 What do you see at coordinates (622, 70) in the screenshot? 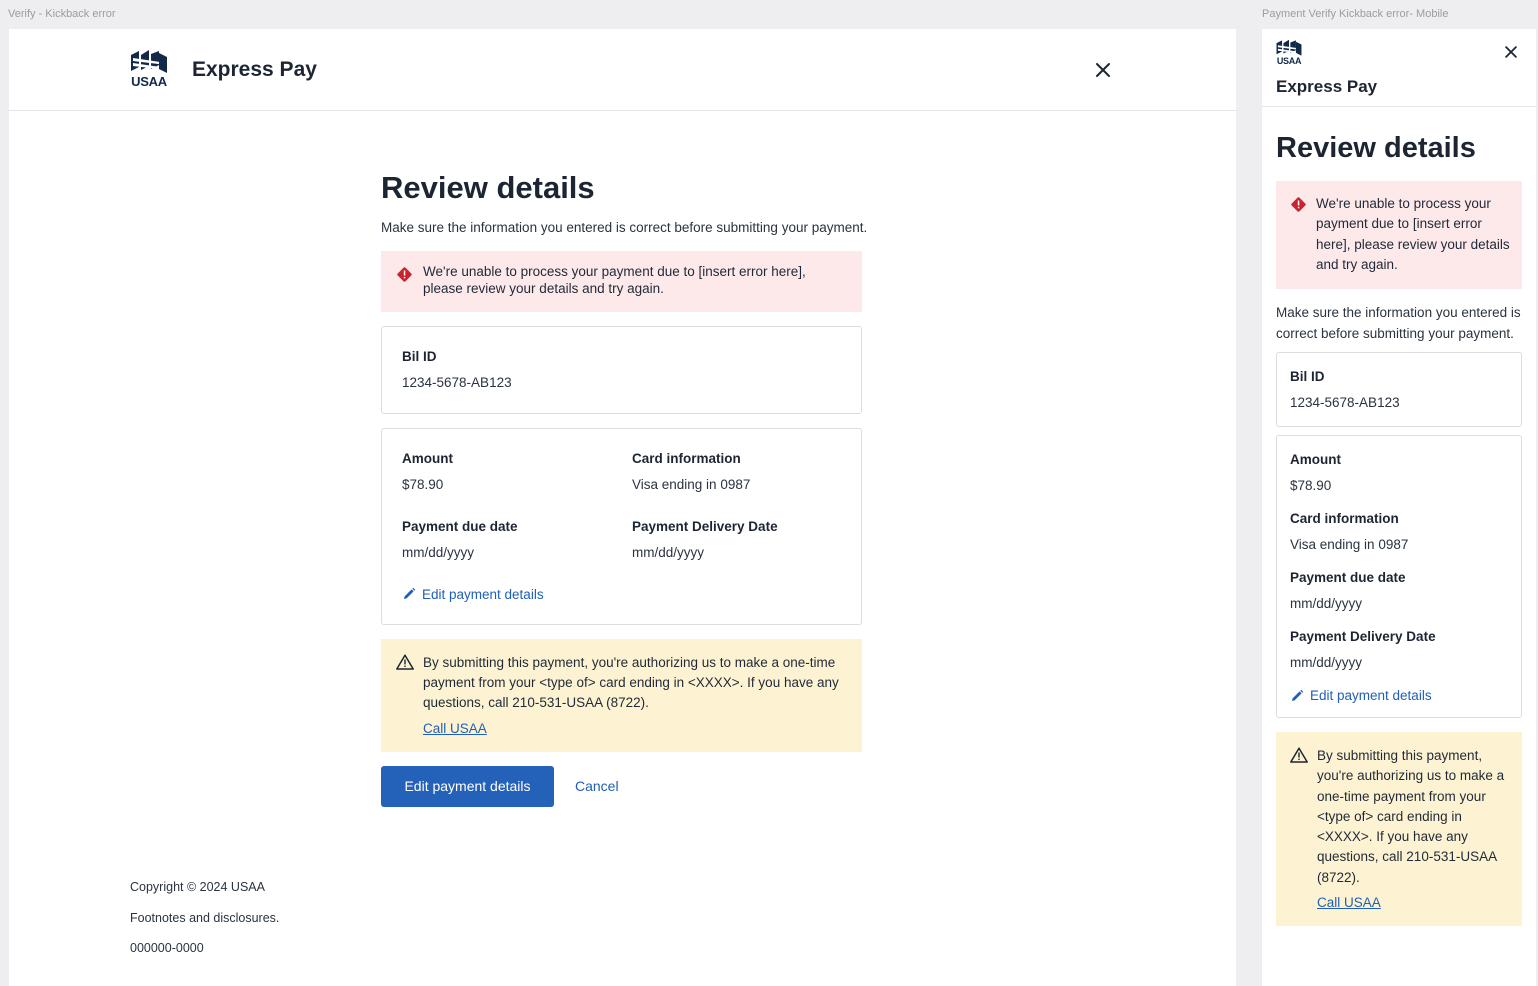
I see `header: USAA Express Pay` at bounding box center [622, 70].